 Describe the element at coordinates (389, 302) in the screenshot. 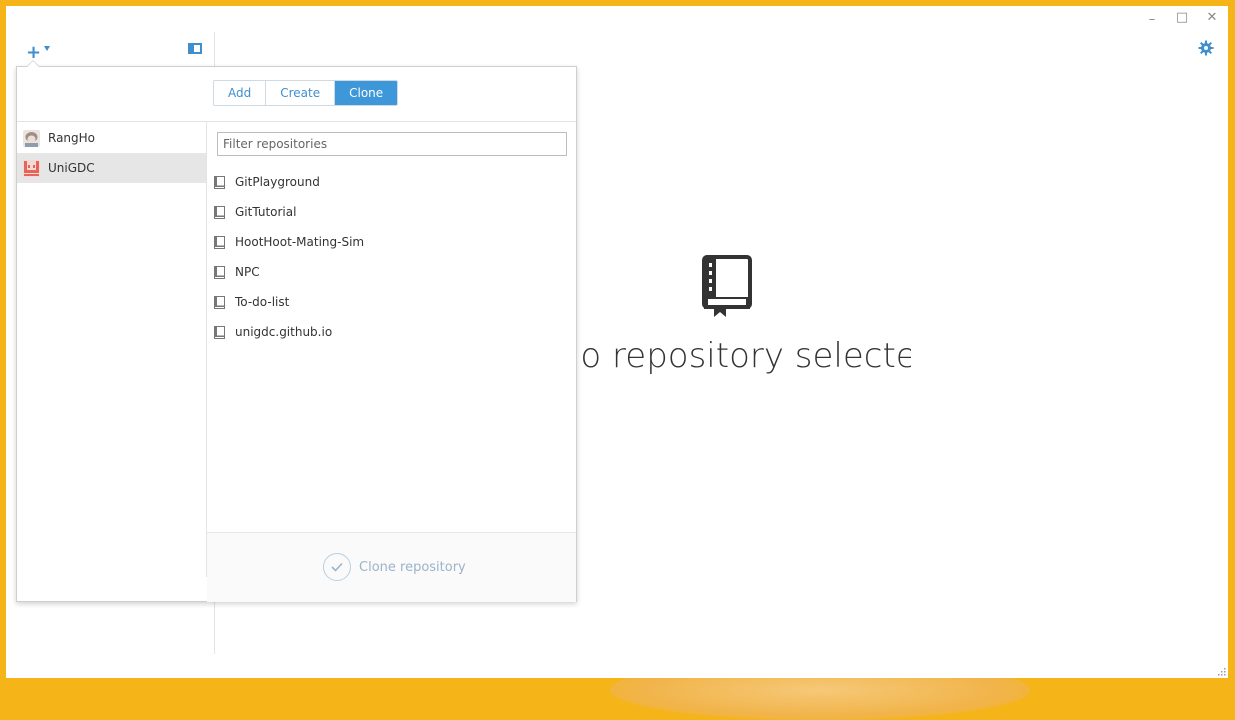

I see `list-item: To-do-list` at that location.